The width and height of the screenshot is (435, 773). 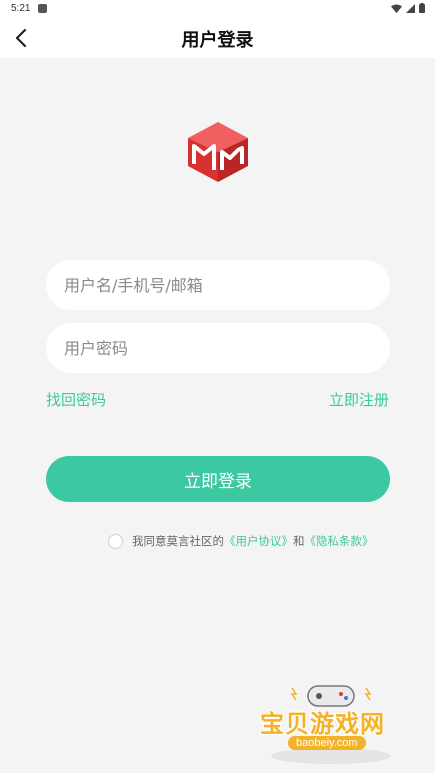 I want to click on watermark: 宝贝游戏网 baobeiy.com, so click(x=331, y=724).